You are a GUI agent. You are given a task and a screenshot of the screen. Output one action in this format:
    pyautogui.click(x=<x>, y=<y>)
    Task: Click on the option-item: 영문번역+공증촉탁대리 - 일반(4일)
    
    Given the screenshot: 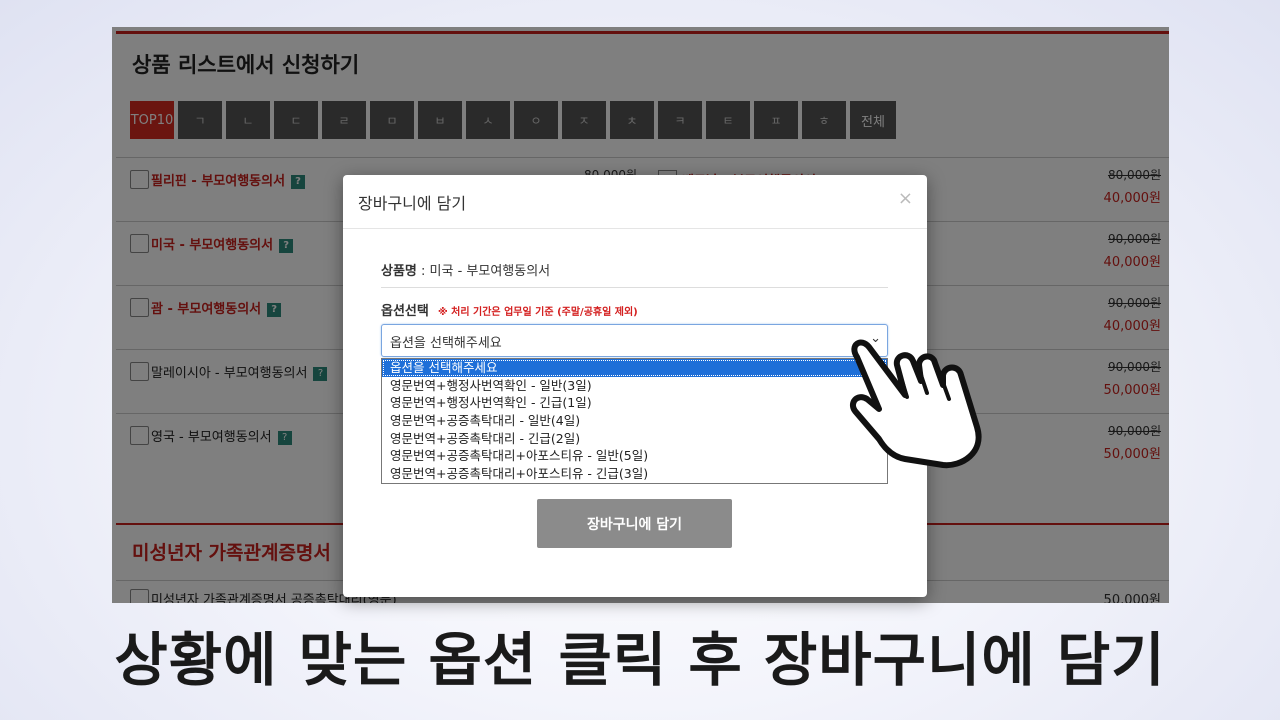 What is the action you would take?
    pyautogui.click(x=634, y=421)
    